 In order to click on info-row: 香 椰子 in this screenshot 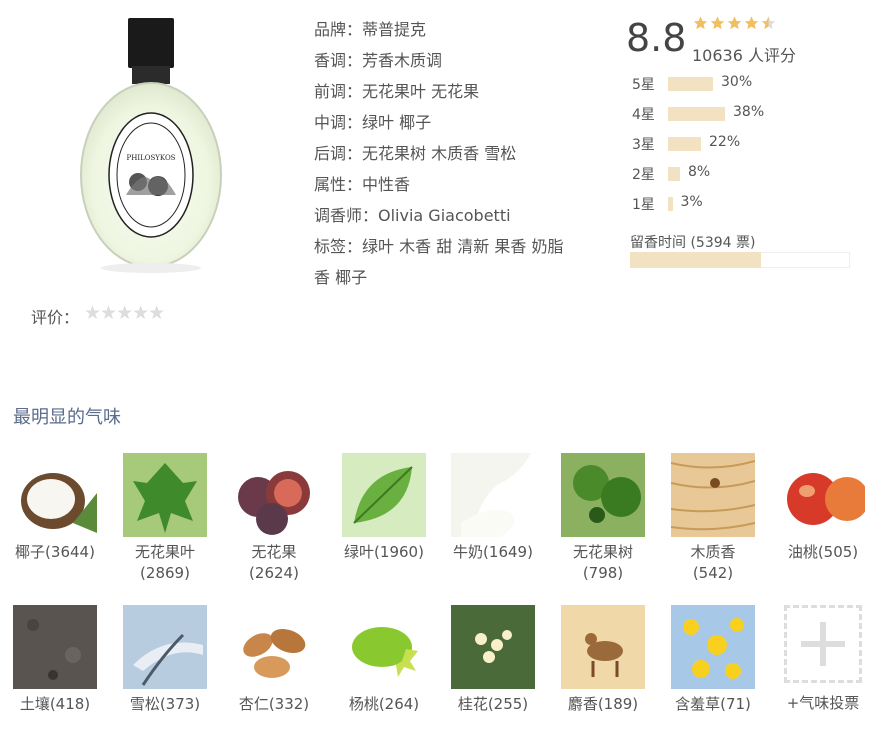, I will do `click(459, 277)`.